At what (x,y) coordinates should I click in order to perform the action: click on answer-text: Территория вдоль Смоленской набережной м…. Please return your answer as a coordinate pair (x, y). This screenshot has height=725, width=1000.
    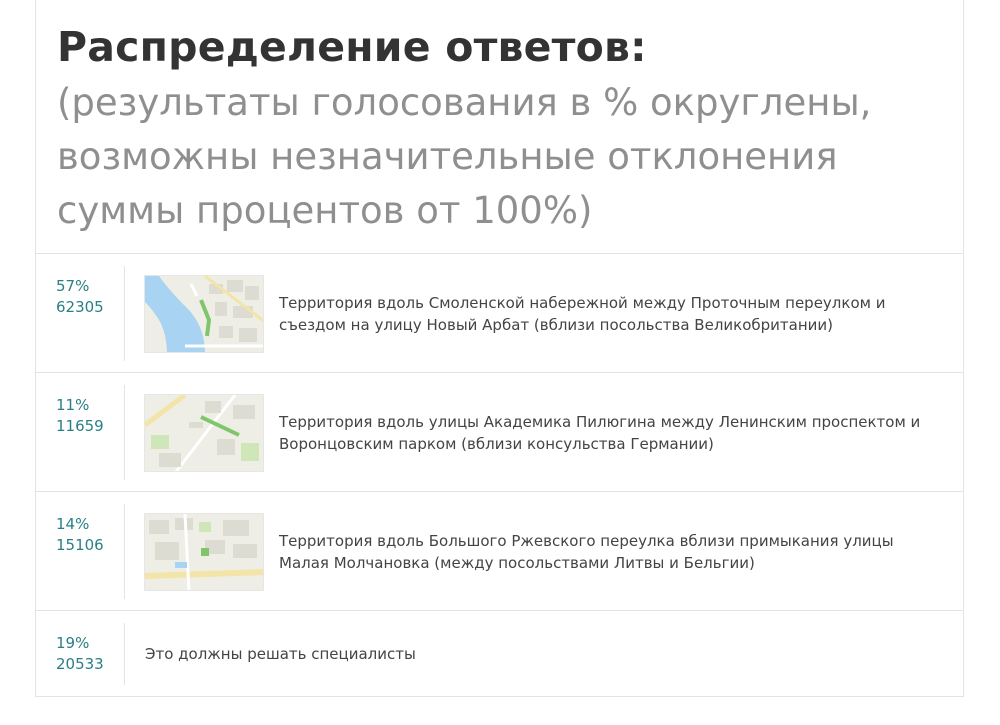
    Looking at the image, I should click on (582, 314).